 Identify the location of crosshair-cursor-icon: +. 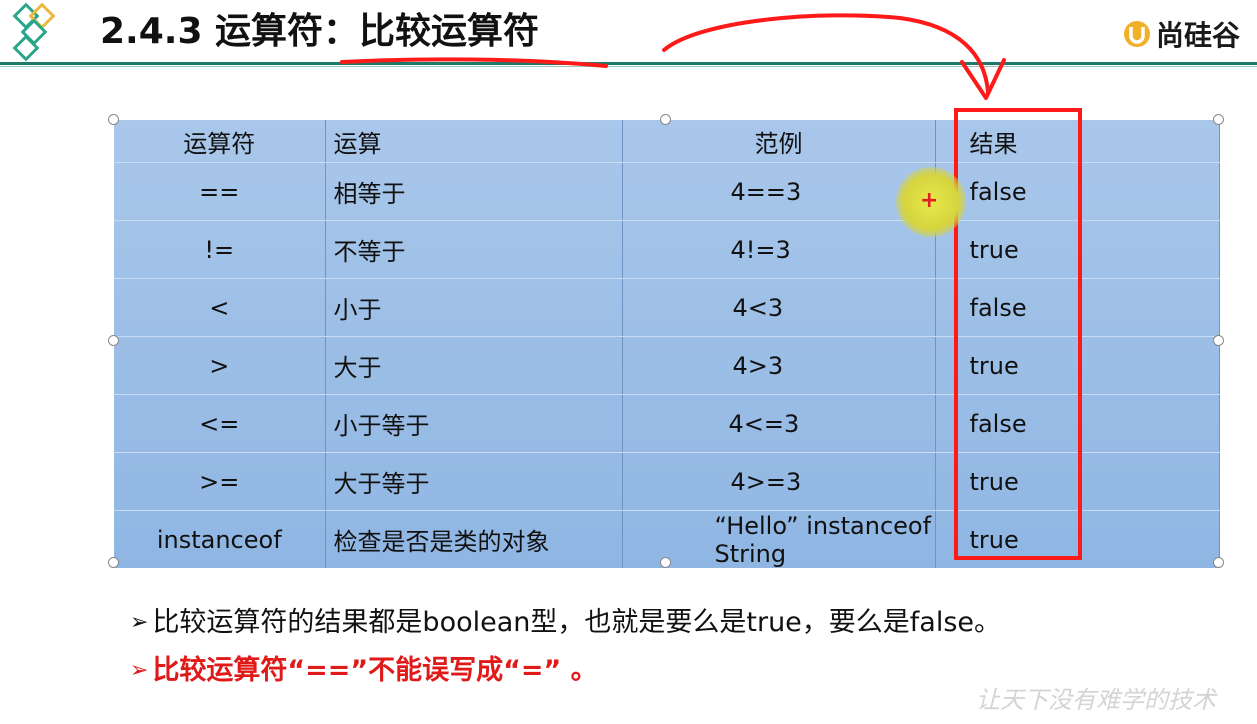
(929, 200).